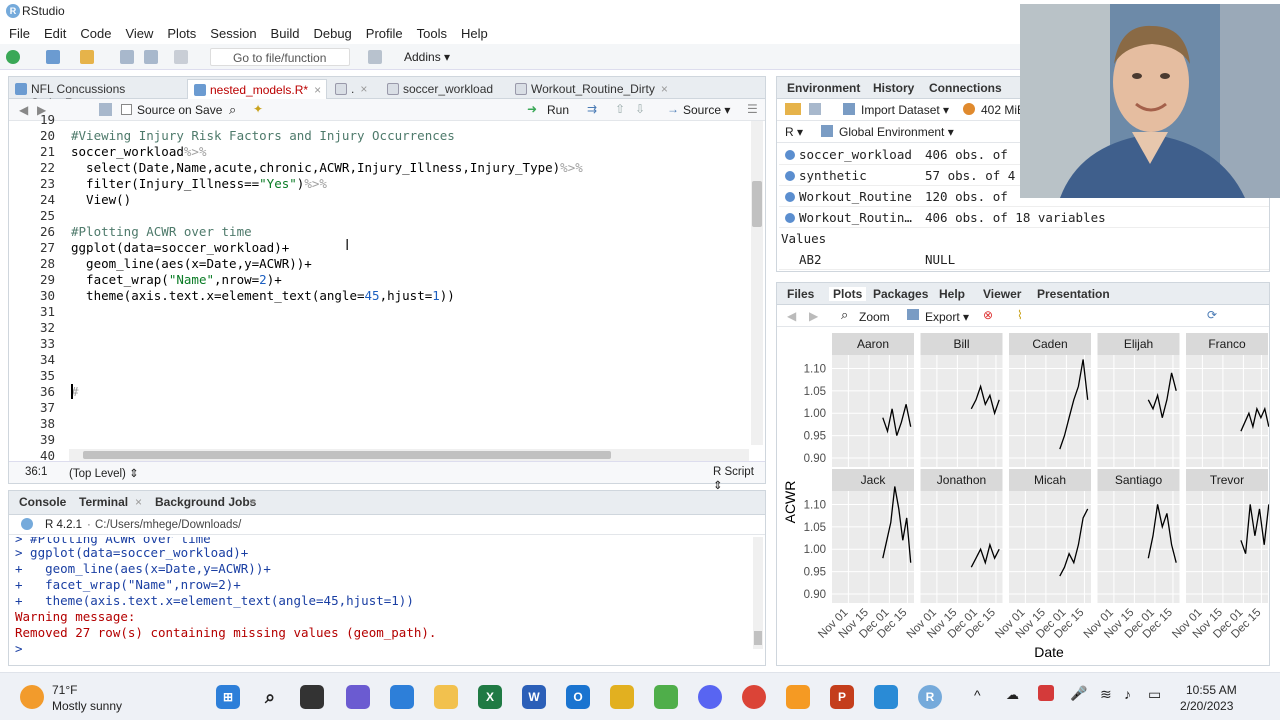 This screenshot has width=1280, height=720. I want to click on tab-connections: Connections, so click(965, 88).